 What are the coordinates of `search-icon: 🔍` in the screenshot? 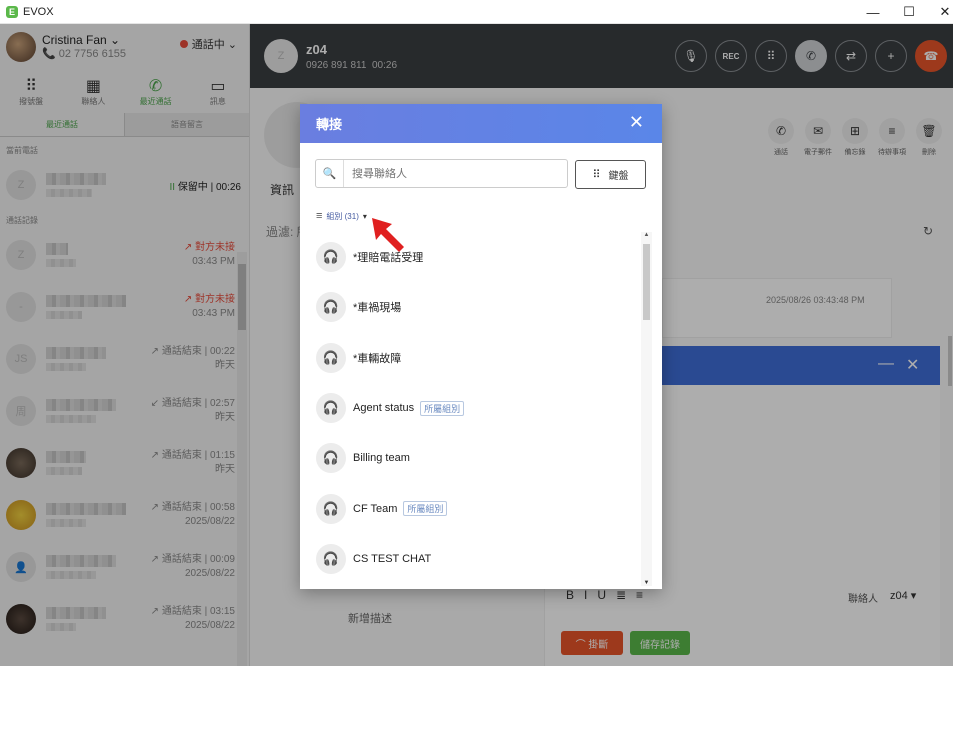 It's located at (330, 173).